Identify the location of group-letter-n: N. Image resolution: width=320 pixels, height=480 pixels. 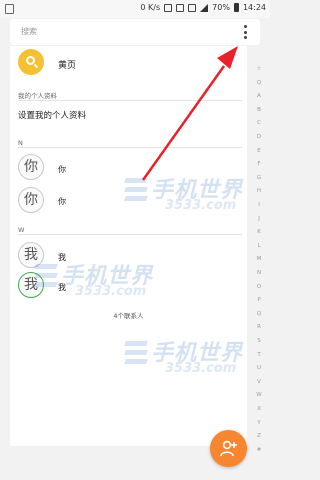
(20, 143).